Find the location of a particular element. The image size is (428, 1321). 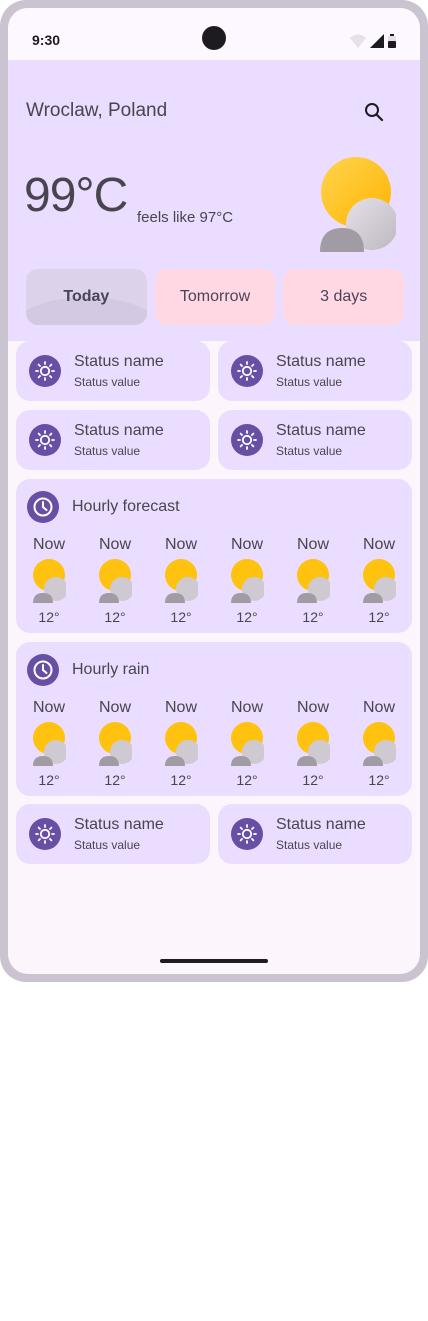

status-icons is located at coordinates (373, 41).